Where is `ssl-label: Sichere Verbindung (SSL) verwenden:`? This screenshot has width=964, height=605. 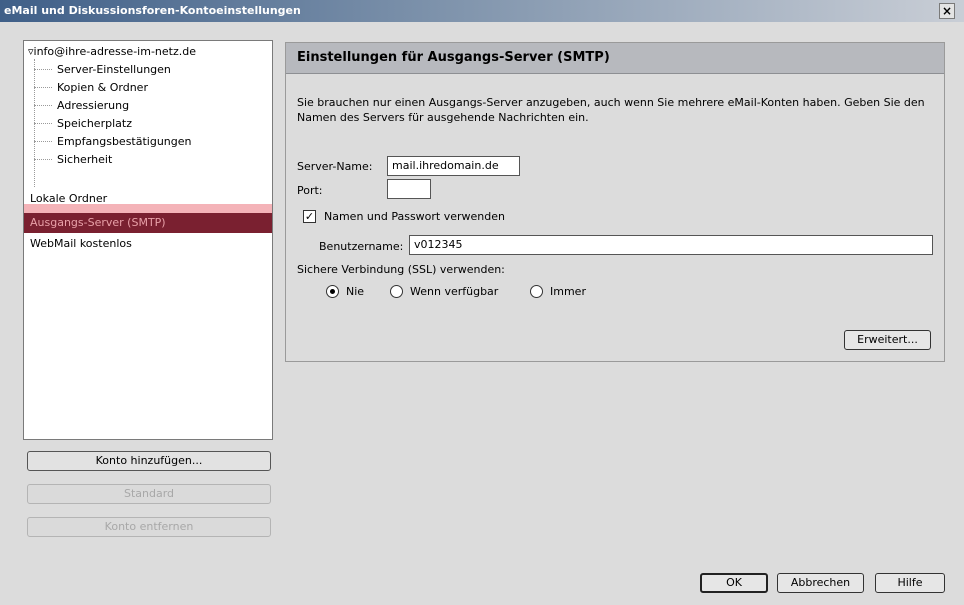
ssl-label: Sichere Verbindung (SSL) verwenden: is located at coordinates (401, 269).